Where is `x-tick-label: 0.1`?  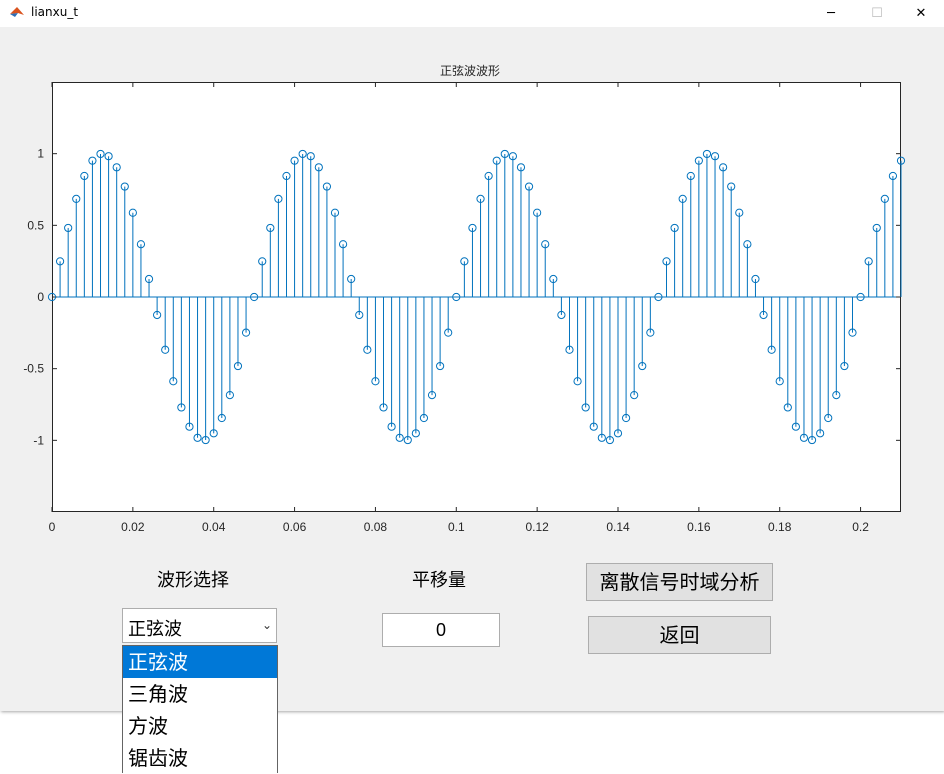 x-tick-label: 0.1 is located at coordinates (456, 527).